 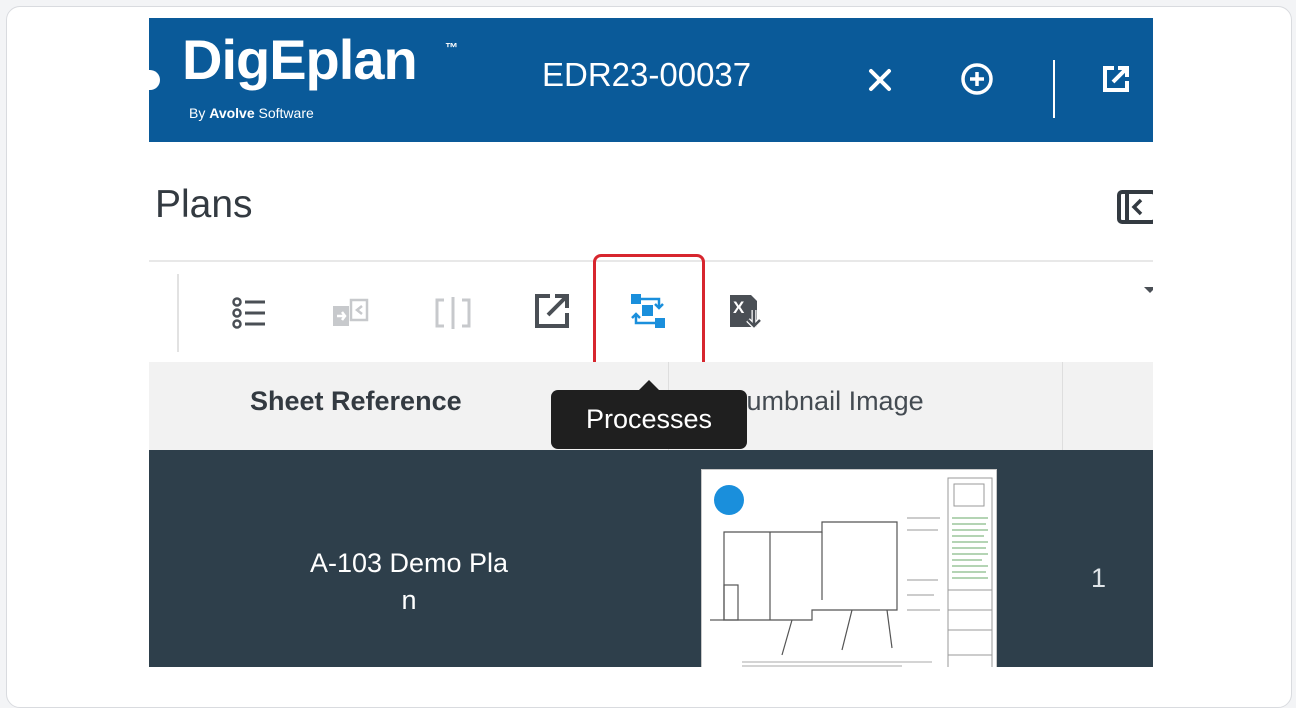 I want to click on byline-prefix: By, so click(x=199, y=113).